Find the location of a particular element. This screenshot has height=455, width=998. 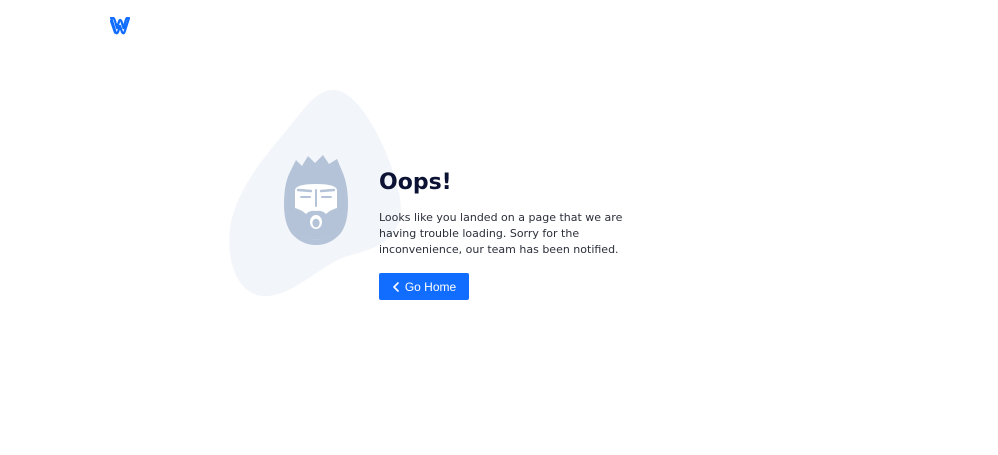

error-title: Oops! is located at coordinates (415, 182).